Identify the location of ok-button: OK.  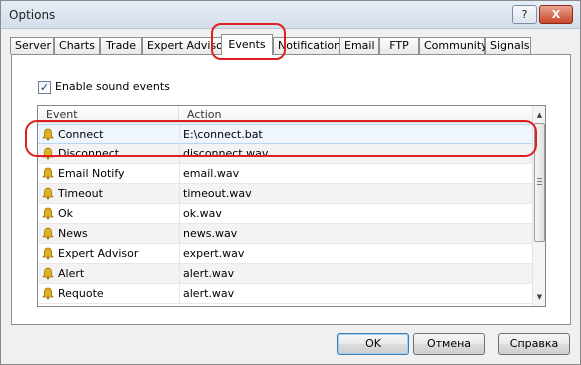
(373, 344).